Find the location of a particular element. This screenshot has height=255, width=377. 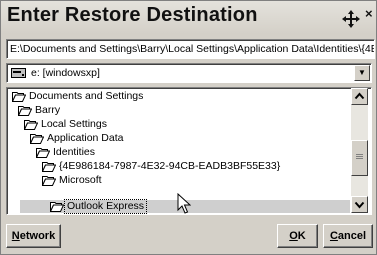

tree-item-label: Outlook Express is located at coordinates (105, 206).